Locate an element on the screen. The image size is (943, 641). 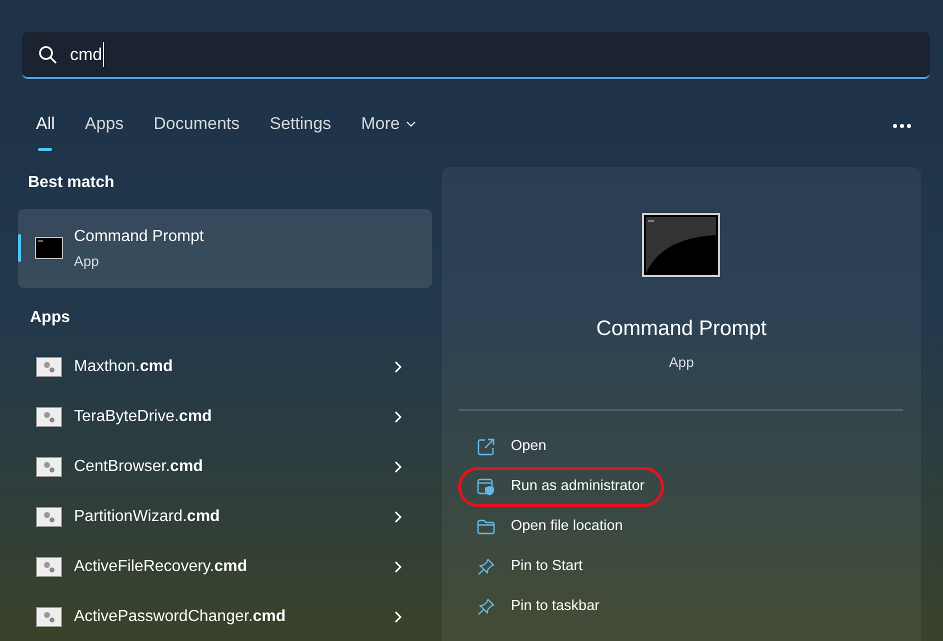
best-match-item: Command Prompt App is located at coordinates (225, 248).